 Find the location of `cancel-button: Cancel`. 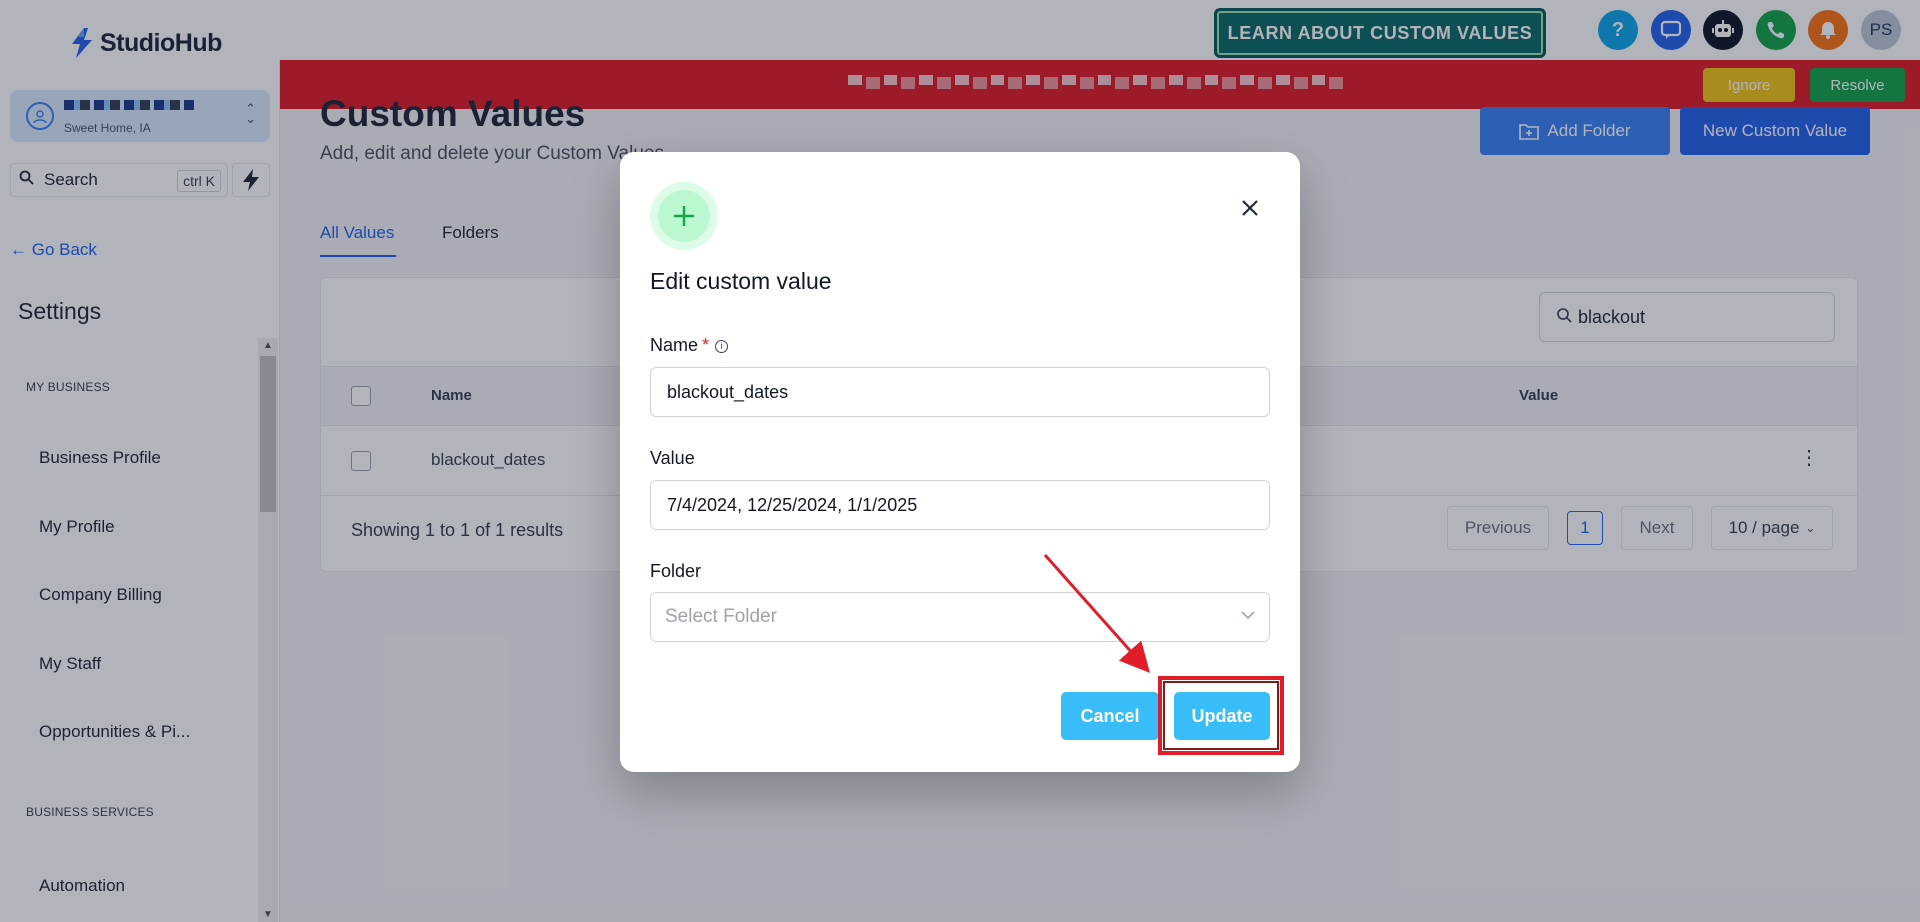

cancel-button: Cancel is located at coordinates (1110, 716).